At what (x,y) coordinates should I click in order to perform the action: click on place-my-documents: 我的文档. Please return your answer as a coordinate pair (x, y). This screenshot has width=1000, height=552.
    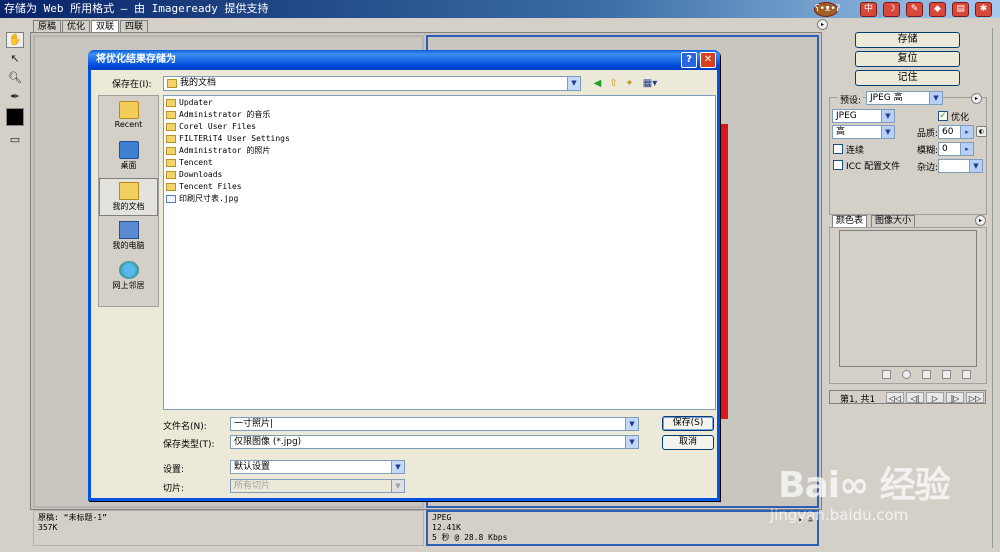
    Looking at the image, I should click on (128, 197).